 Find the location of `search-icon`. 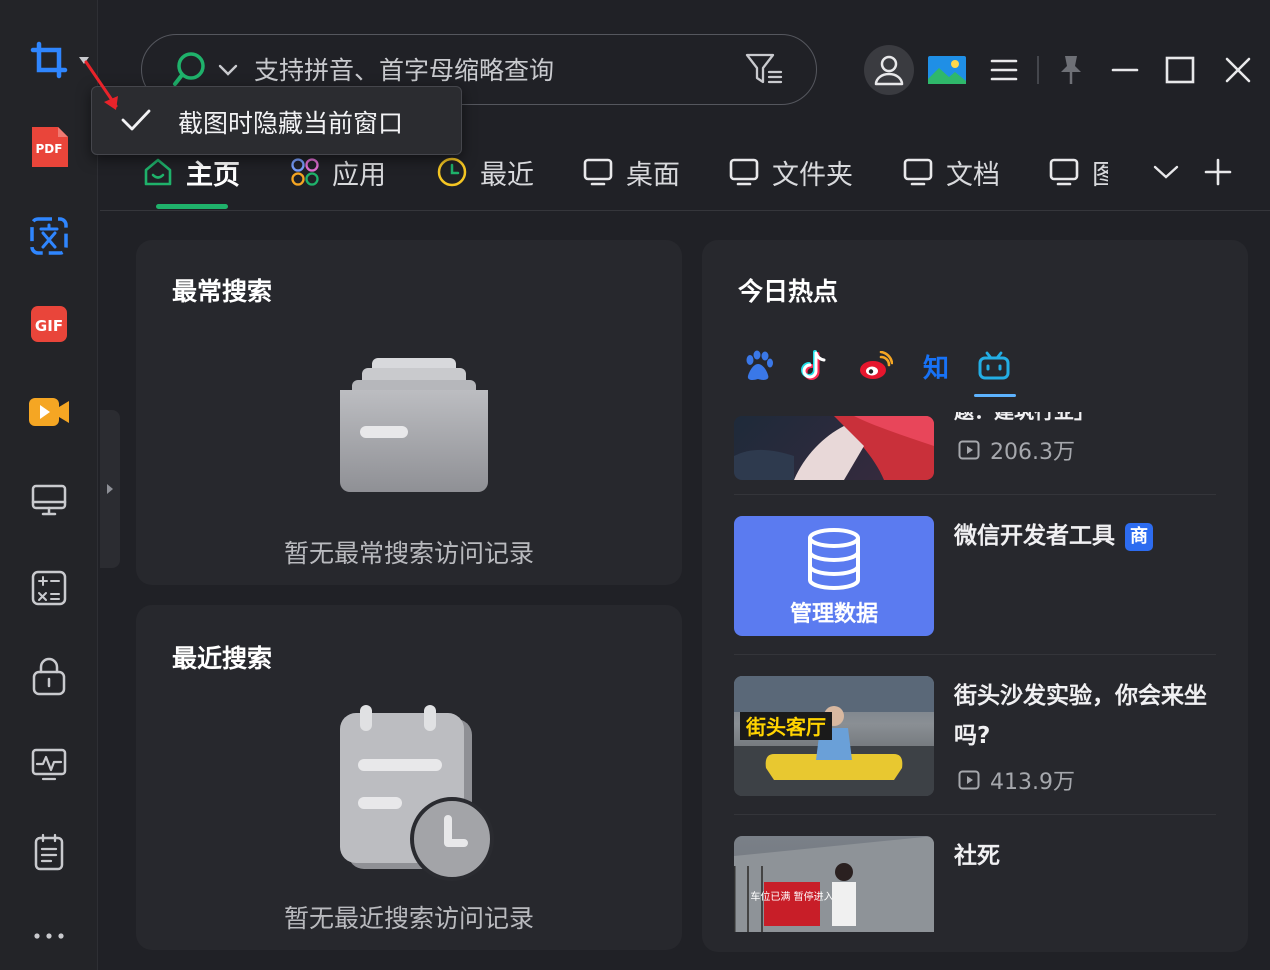

search-icon is located at coordinates (190, 69).